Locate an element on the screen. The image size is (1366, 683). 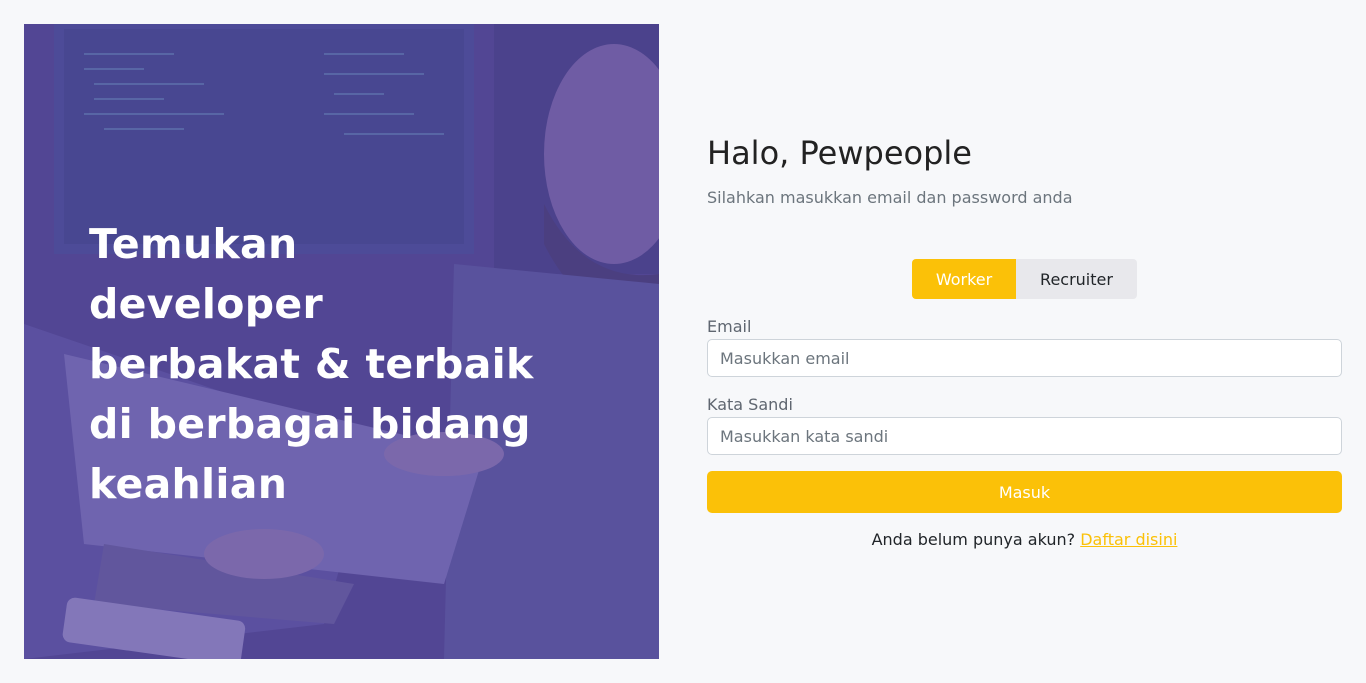
password-field is located at coordinates (1024, 436).